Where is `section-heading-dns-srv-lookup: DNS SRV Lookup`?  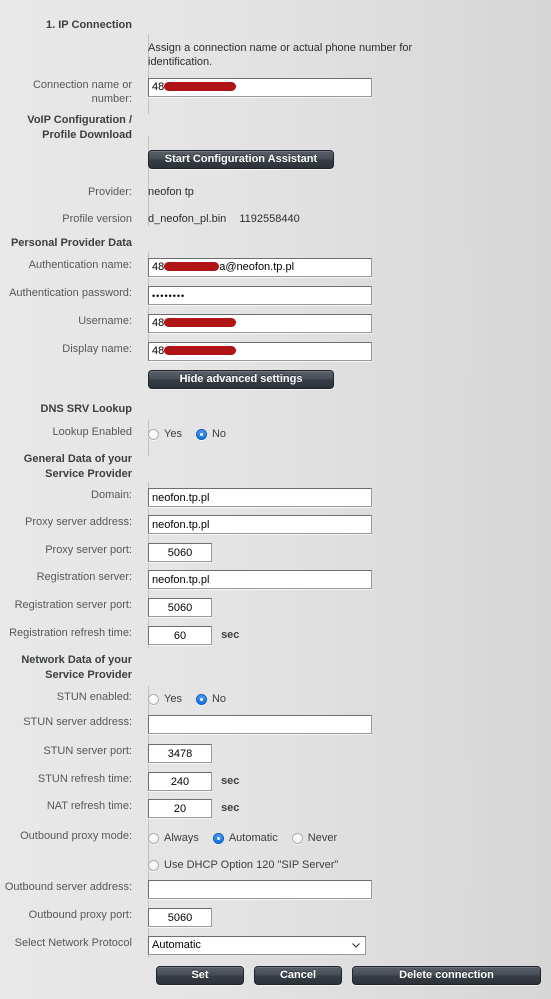 section-heading-dns-srv-lookup: DNS SRV Lookup is located at coordinates (275, 411).